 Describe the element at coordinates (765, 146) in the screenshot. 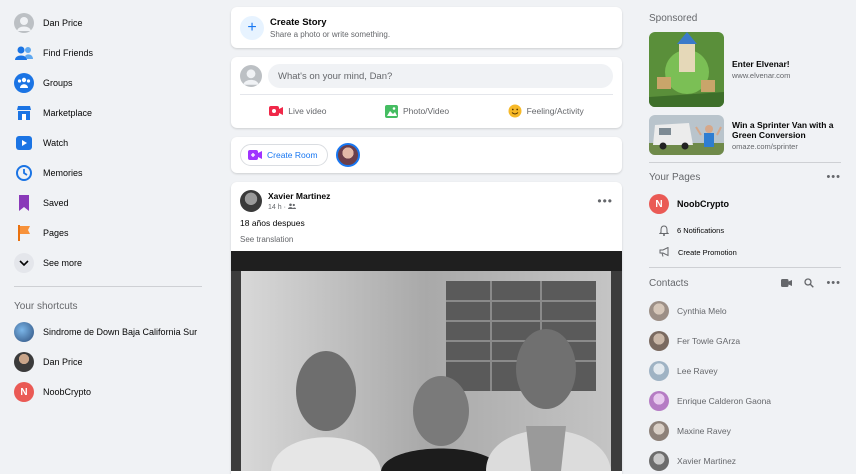

I see `ad-url: omaze.com/sprinter` at that location.